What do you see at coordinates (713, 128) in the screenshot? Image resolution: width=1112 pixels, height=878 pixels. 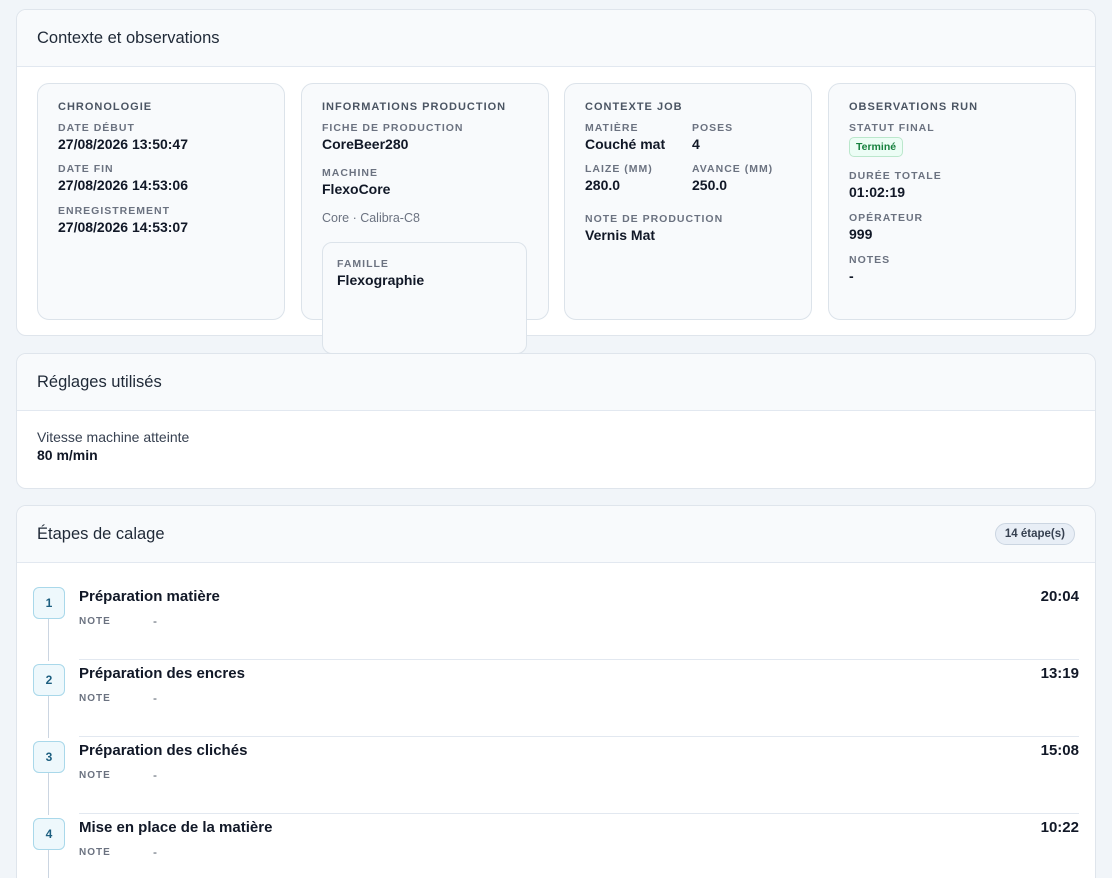 I see `poses-label: Poses` at bounding box center [713, 128].